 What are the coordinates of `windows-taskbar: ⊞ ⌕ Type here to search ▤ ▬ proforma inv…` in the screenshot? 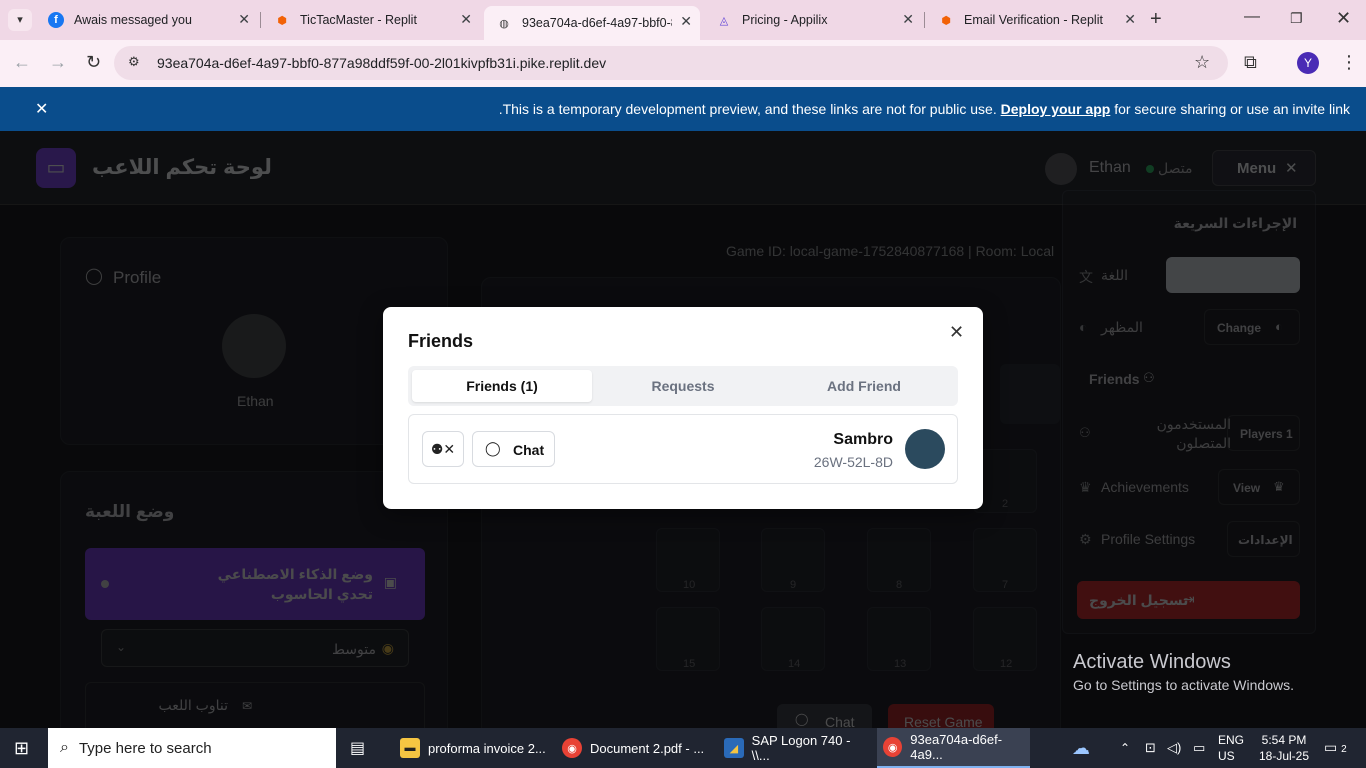 It's located at (683, 748).